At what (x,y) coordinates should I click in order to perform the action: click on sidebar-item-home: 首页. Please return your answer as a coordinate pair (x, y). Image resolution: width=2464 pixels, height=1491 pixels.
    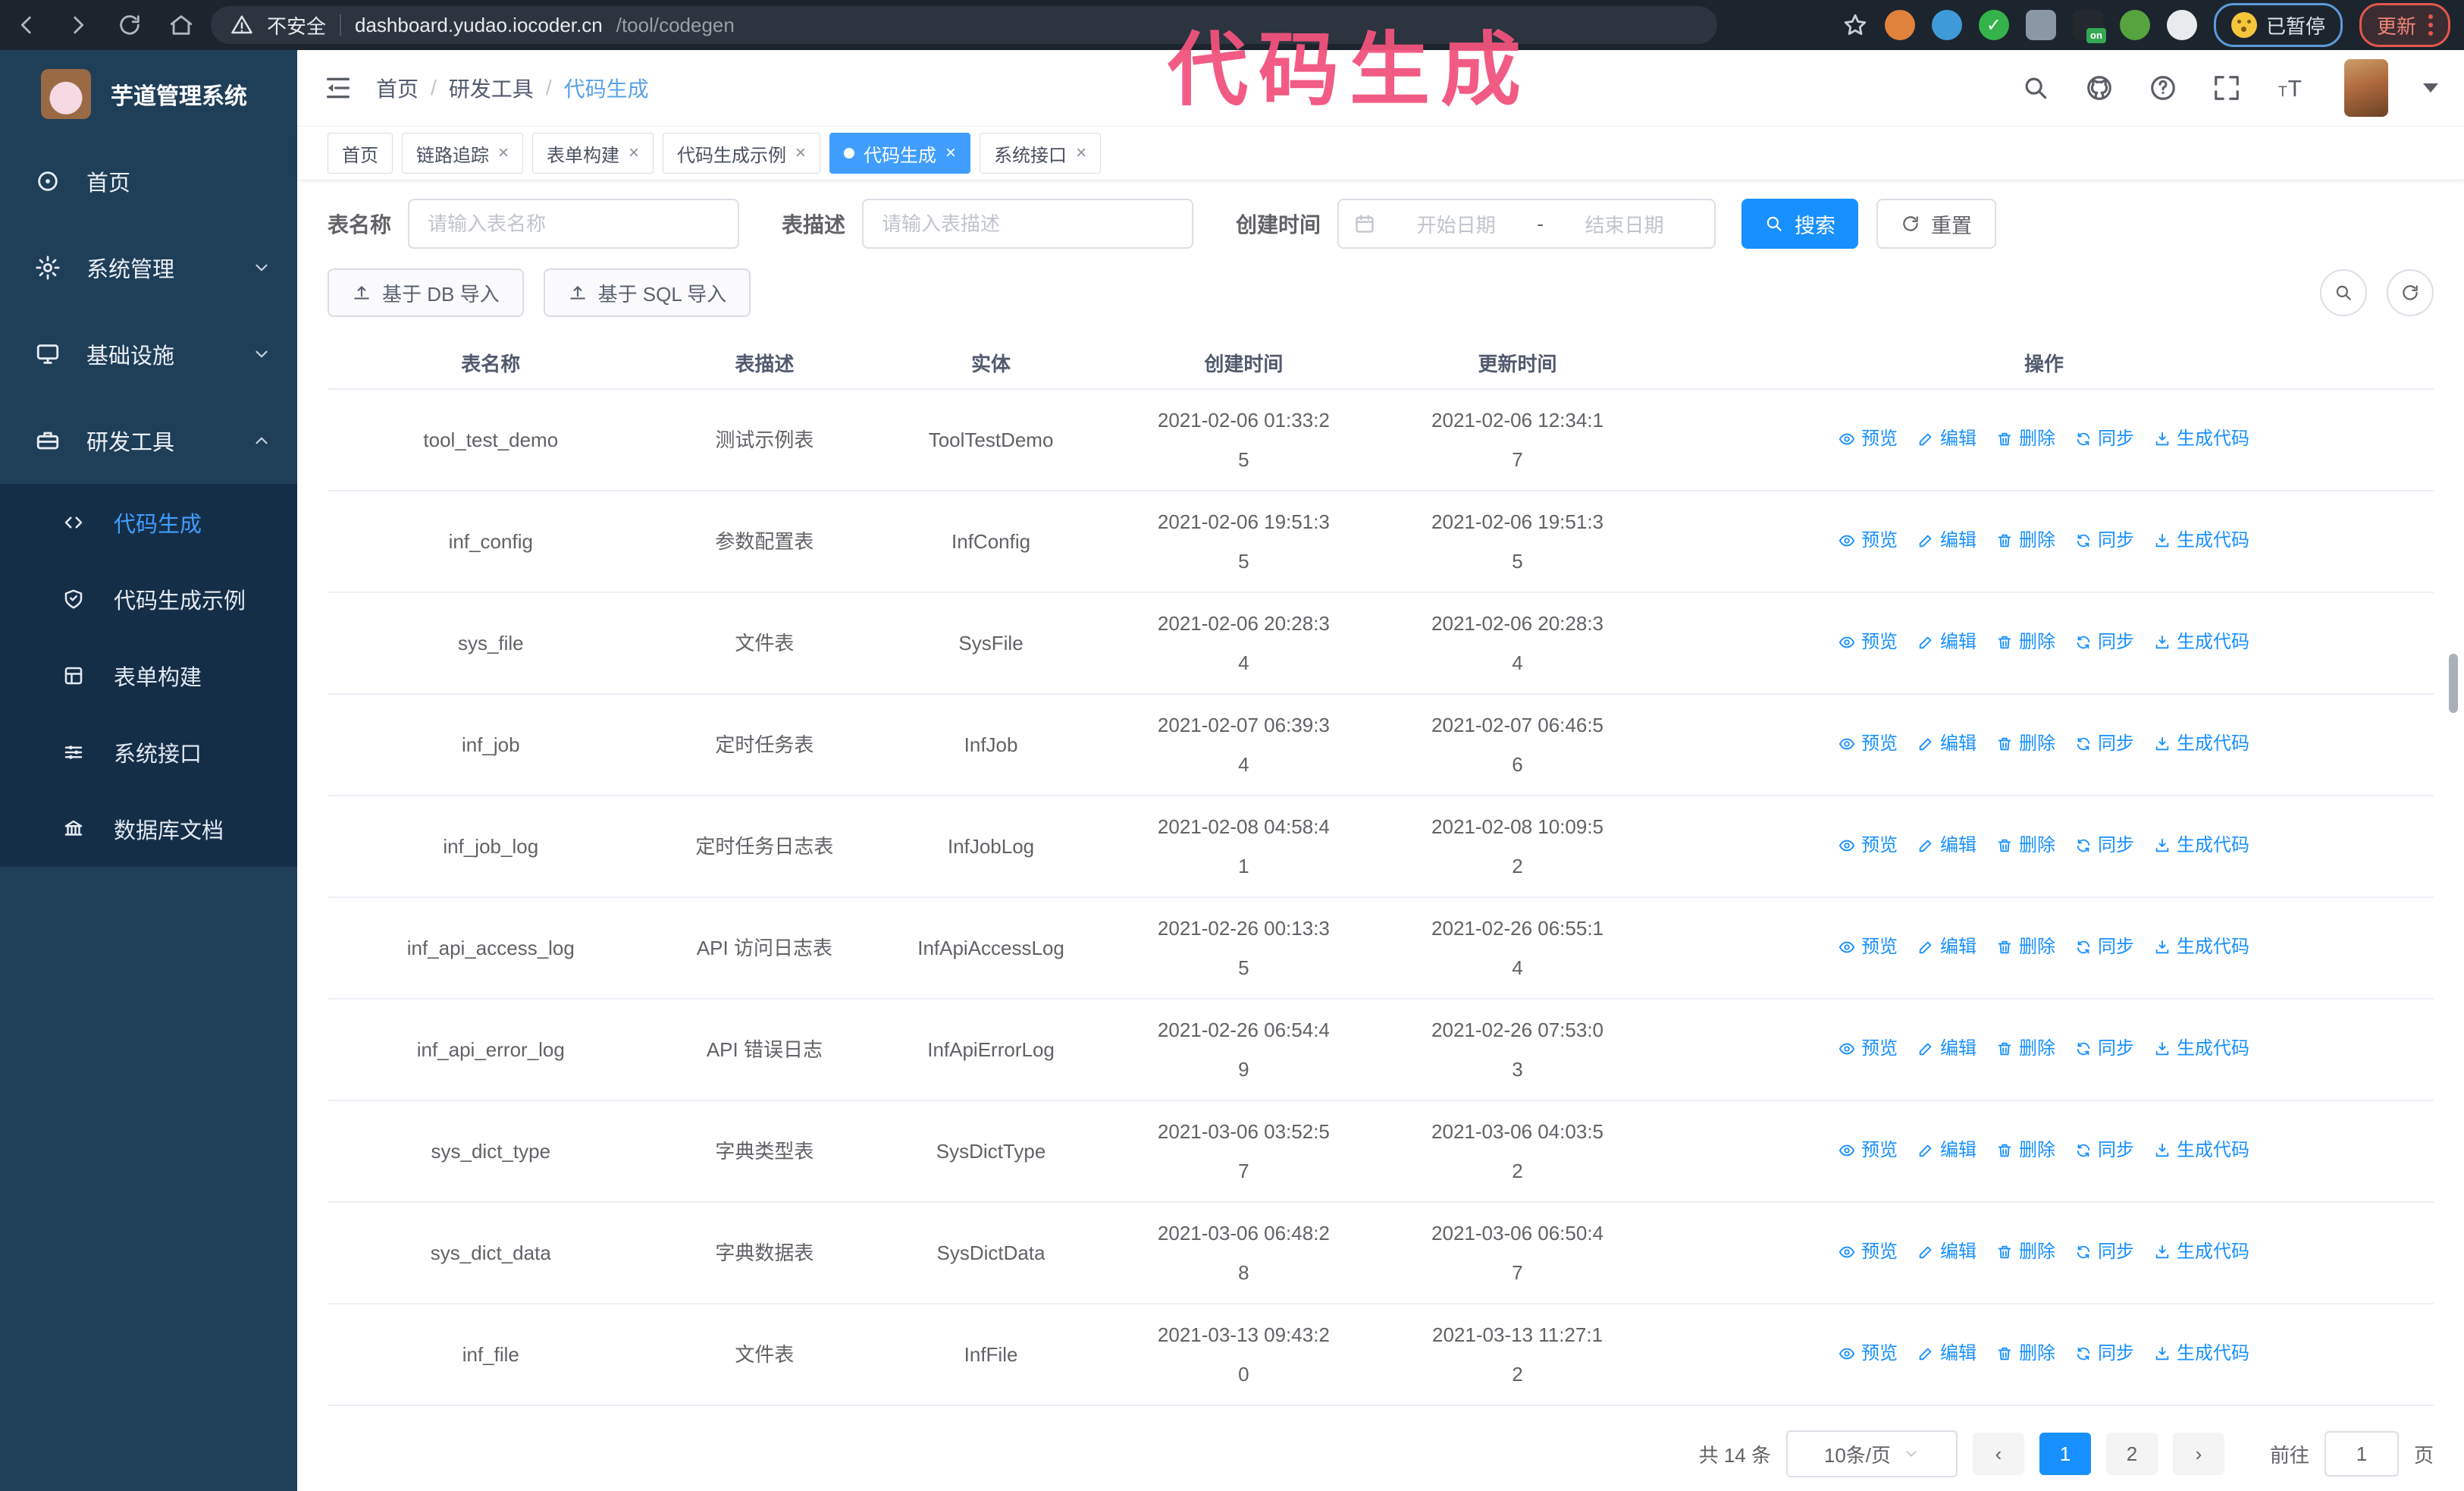
    Looking at the image, I should click on (148, 181).